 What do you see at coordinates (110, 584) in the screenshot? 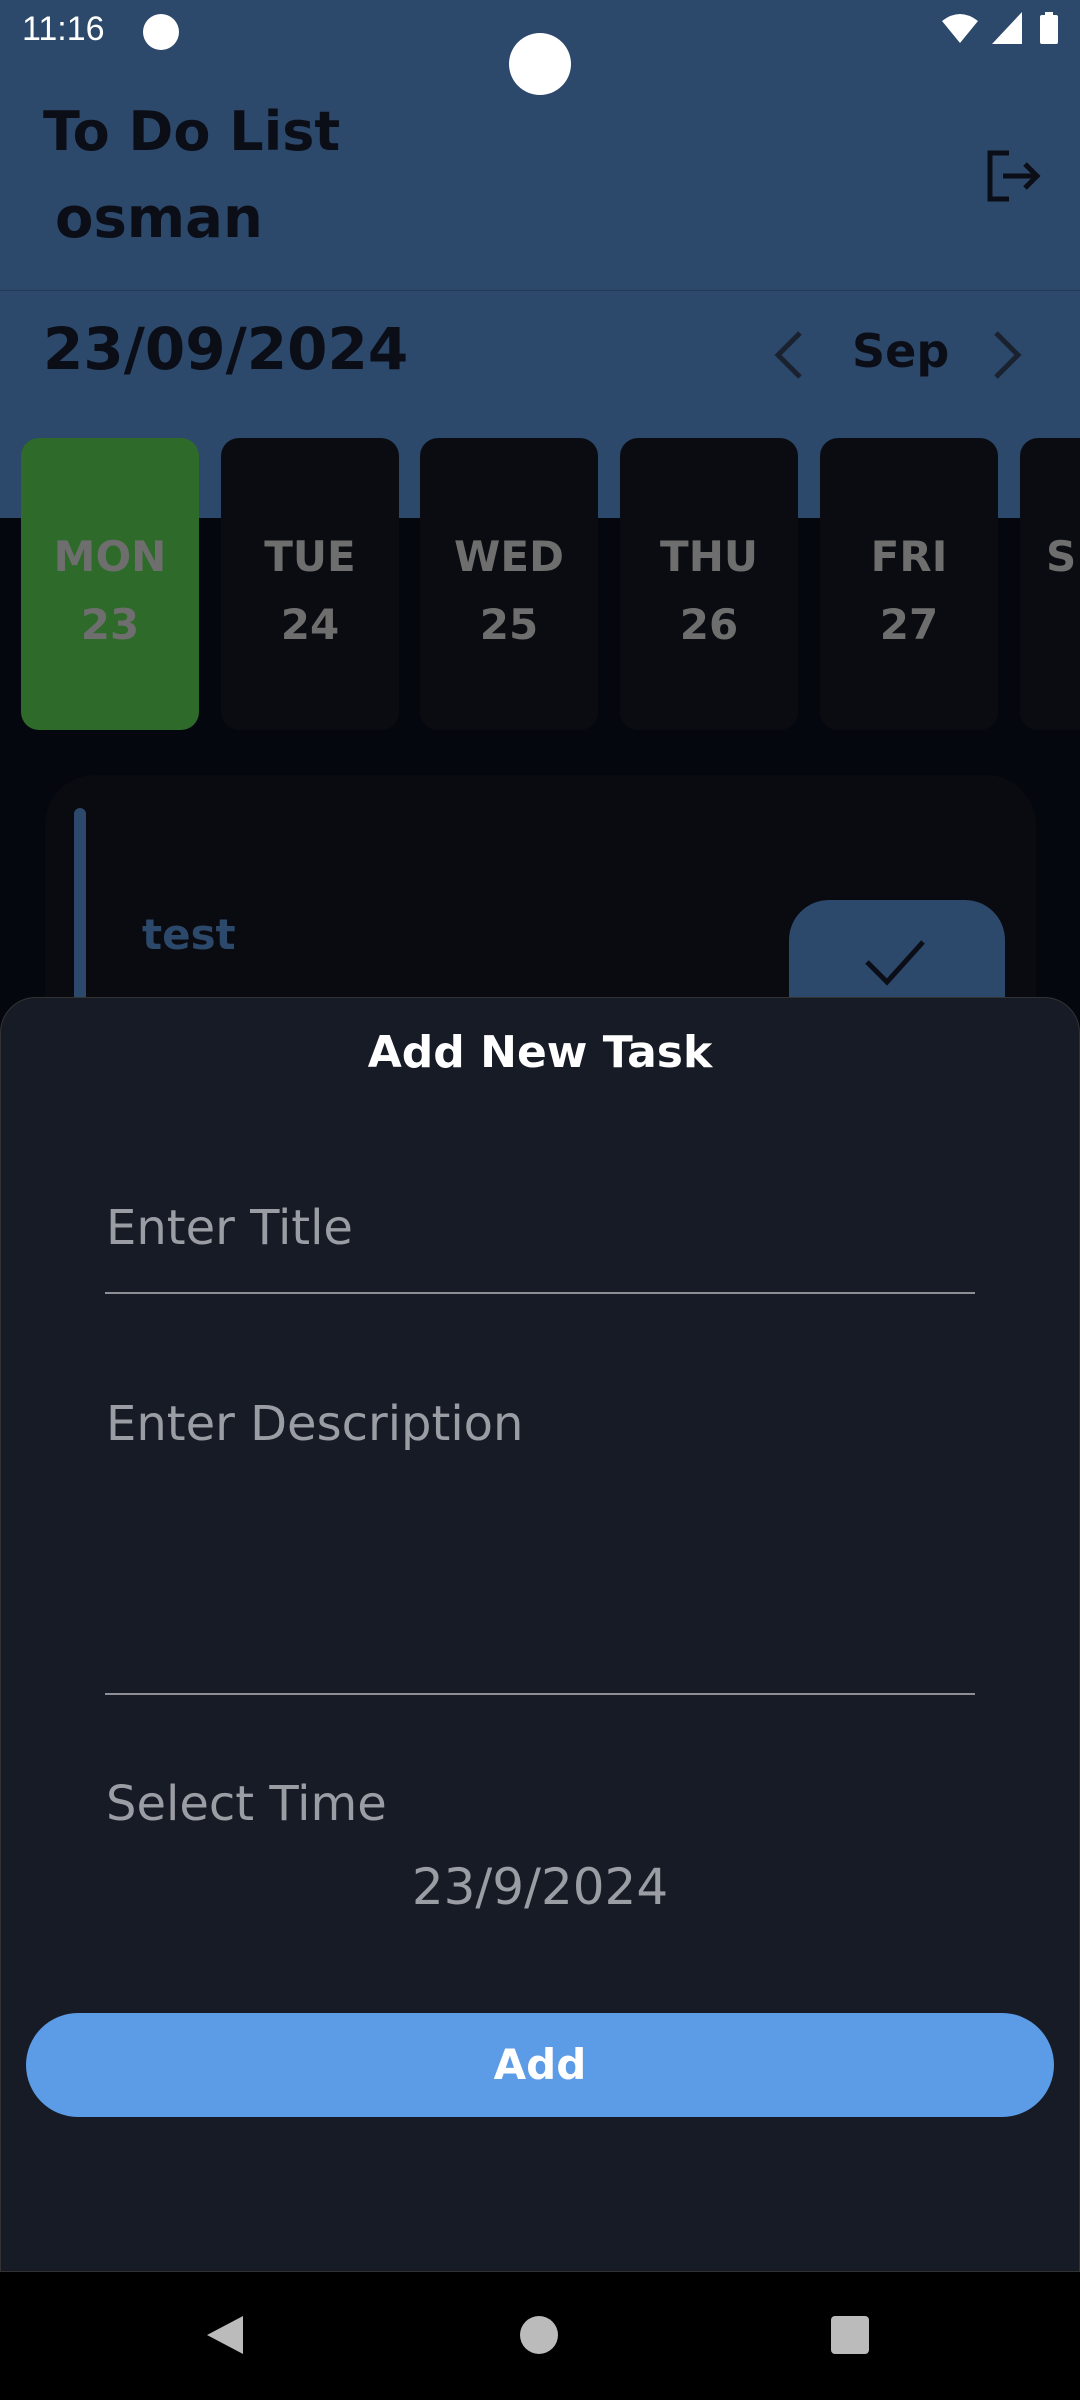
I see `day-card-selected: MON 23` at bounding box center [110, 584].